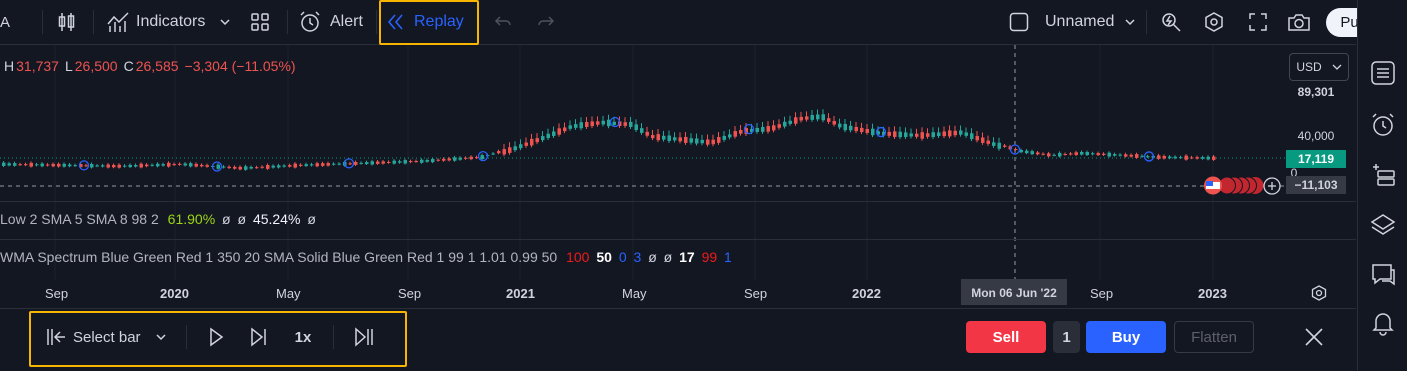 Image resolution: width=1407 pixels, height=371 pixels. I want to click on indicators-button: Indicators, so click(172, 22).